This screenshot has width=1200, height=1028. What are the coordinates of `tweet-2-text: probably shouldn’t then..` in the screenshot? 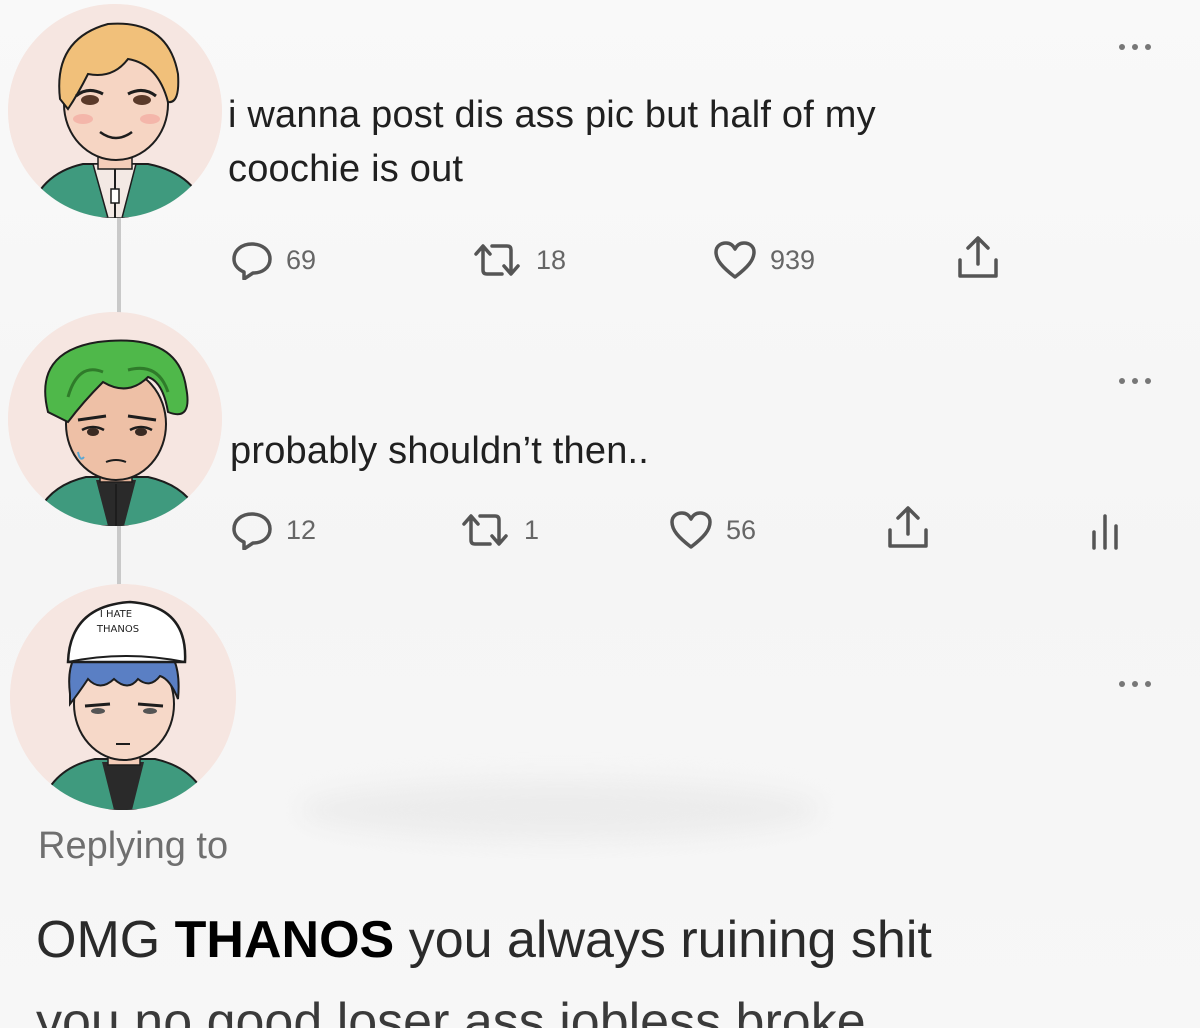 It's located at (439, 451).